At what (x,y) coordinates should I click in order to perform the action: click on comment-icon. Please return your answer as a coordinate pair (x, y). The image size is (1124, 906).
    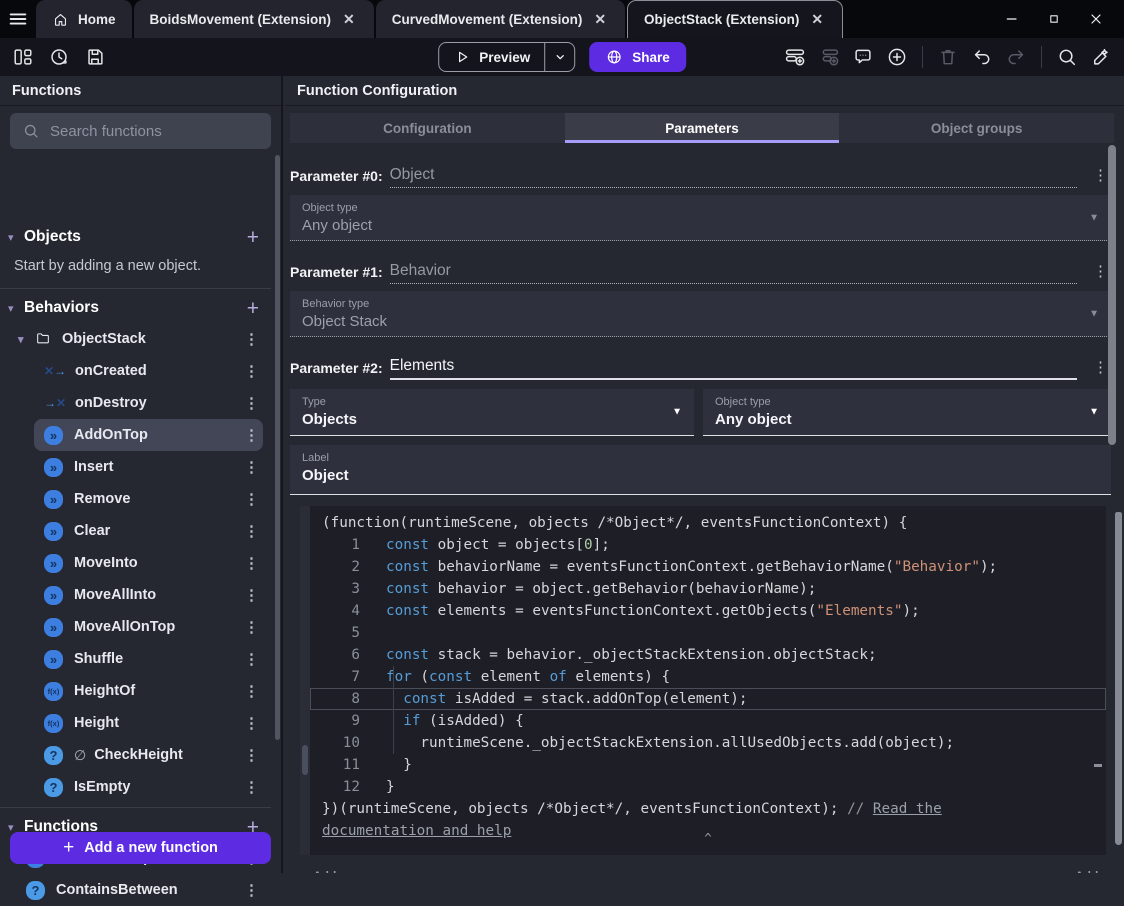
    Looking at the image, I should click on (863, 57).